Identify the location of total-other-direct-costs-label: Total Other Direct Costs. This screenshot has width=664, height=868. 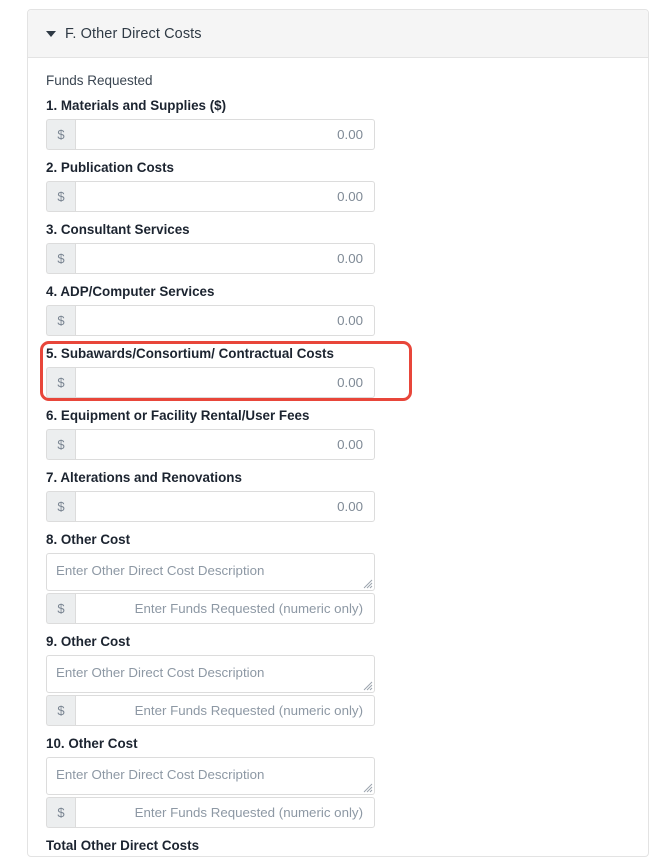
(123, 845).